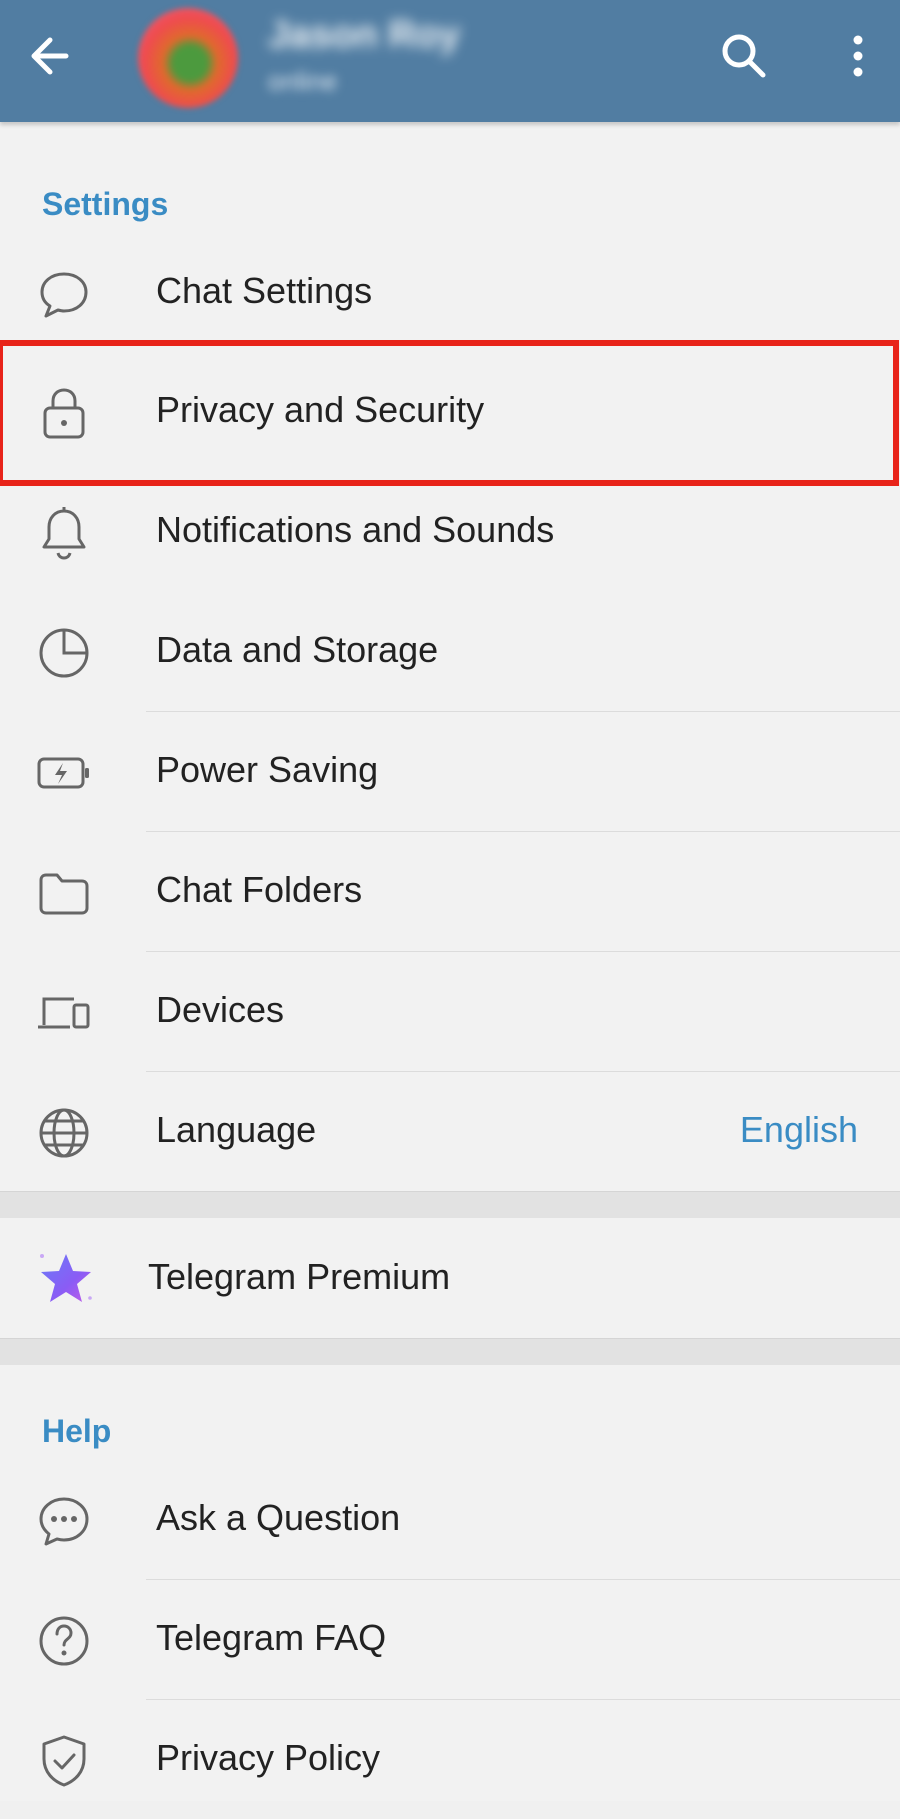 The image size is (900, 1819). Describe the element at coordinates (450, 651) in the screenshot. I see `settings-item-data-storage: Data and Storage` at that location.